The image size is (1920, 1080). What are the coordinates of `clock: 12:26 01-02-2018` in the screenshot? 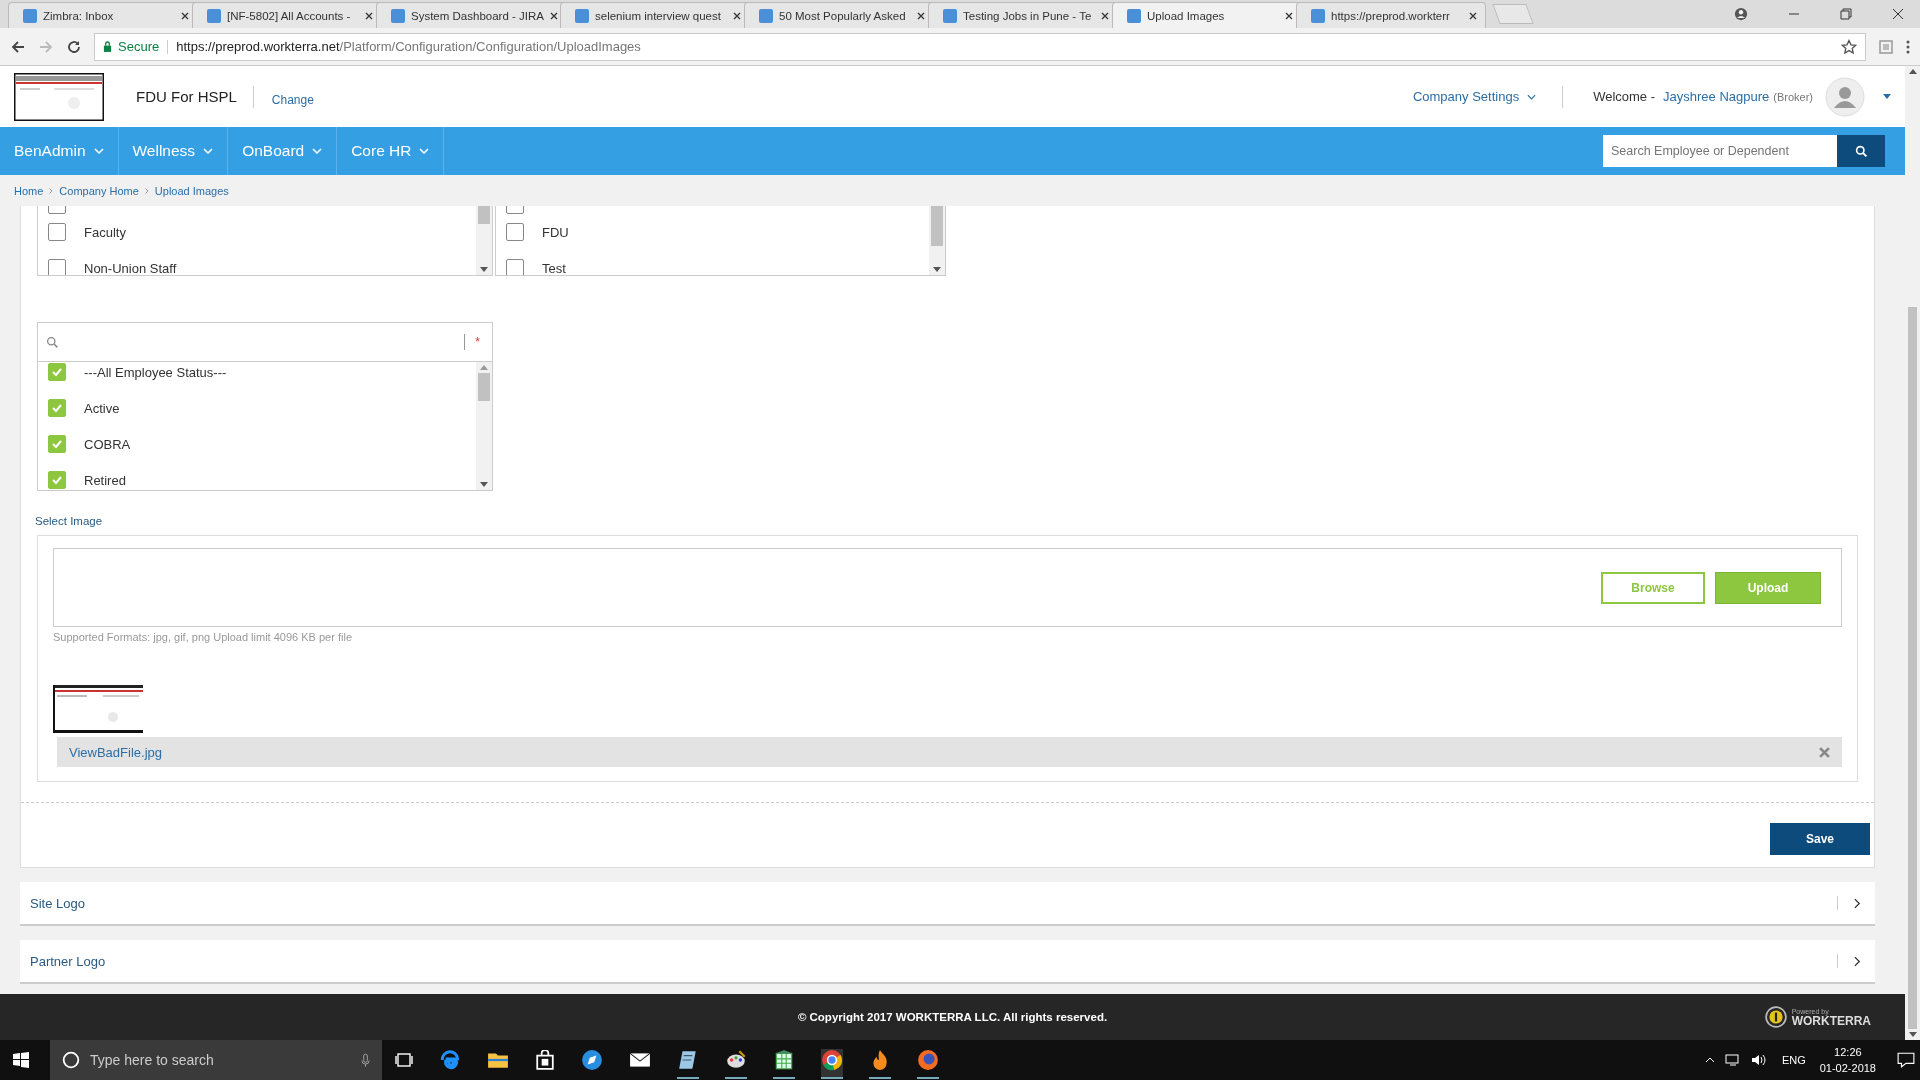 It's located at (1847, 1060).